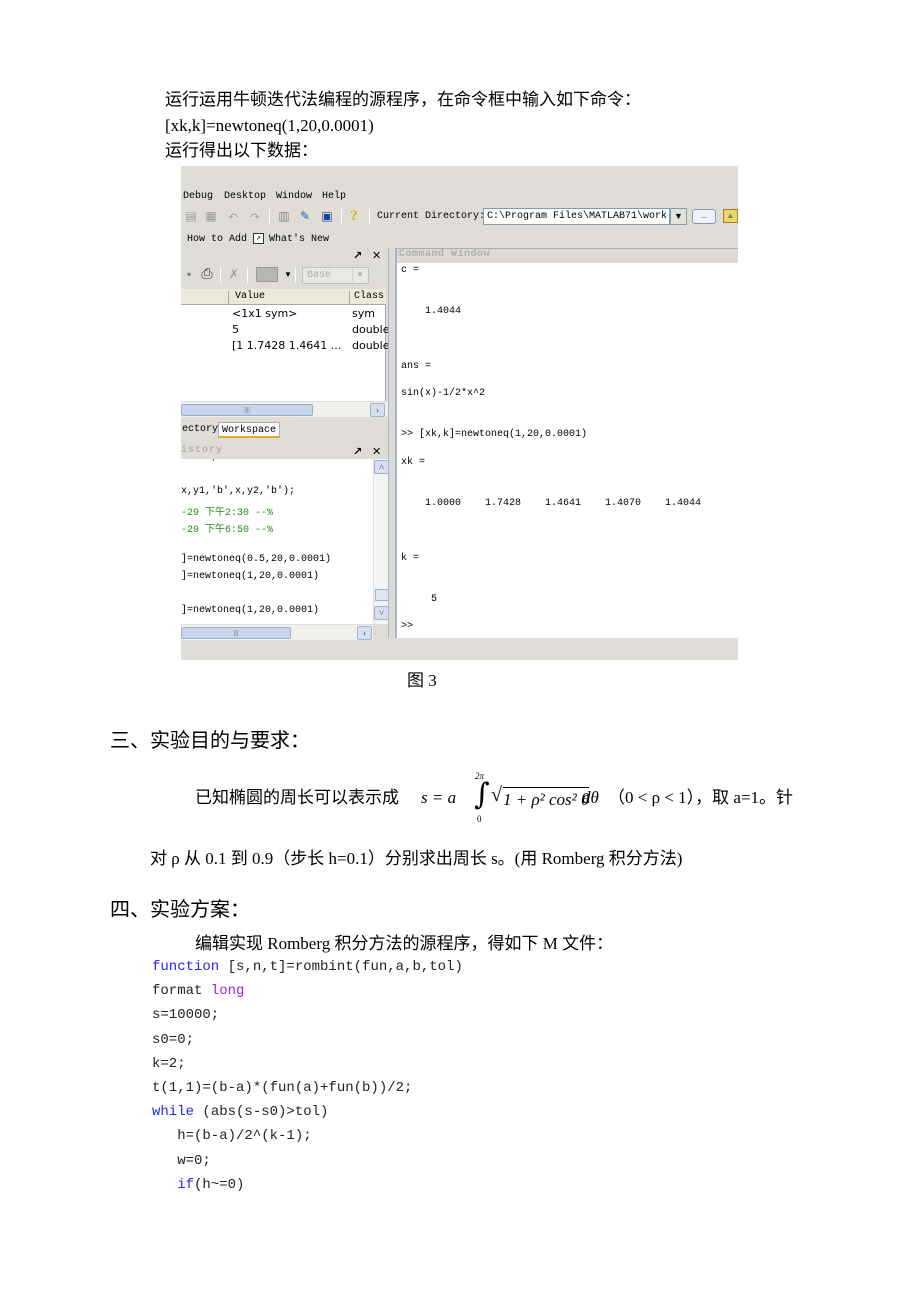  I want to click on guide-icon: ✎, so click(305, 216).